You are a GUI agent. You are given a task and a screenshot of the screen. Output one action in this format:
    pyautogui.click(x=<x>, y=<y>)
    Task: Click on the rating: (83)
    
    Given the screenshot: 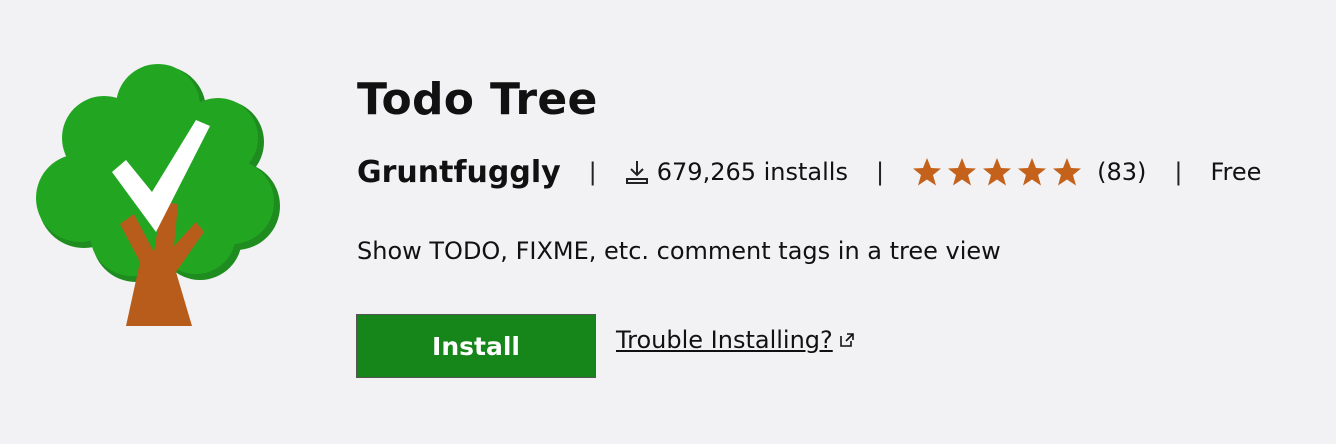 What is the action you would take?
    pyautogui.click(x=1029, y=172)
    